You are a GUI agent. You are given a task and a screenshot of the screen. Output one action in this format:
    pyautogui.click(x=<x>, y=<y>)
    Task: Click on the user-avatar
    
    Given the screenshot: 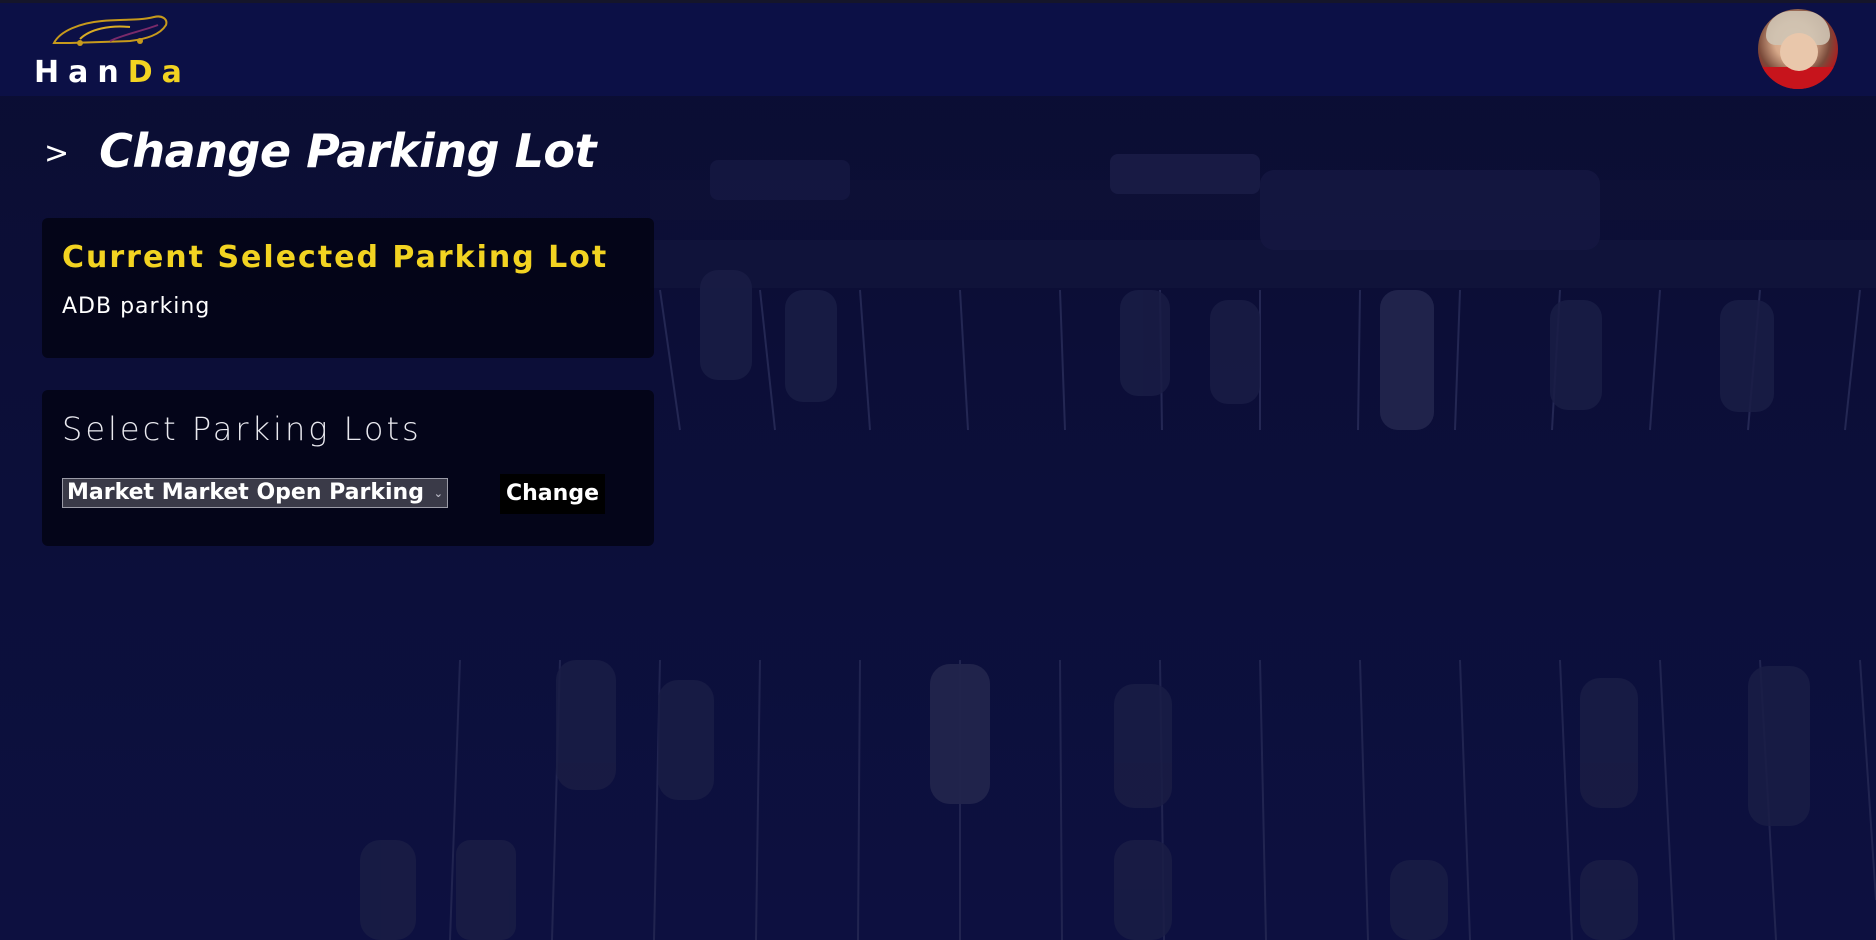 What is the action you would take?
    pyautogui.click(x=1798, y=49)
    